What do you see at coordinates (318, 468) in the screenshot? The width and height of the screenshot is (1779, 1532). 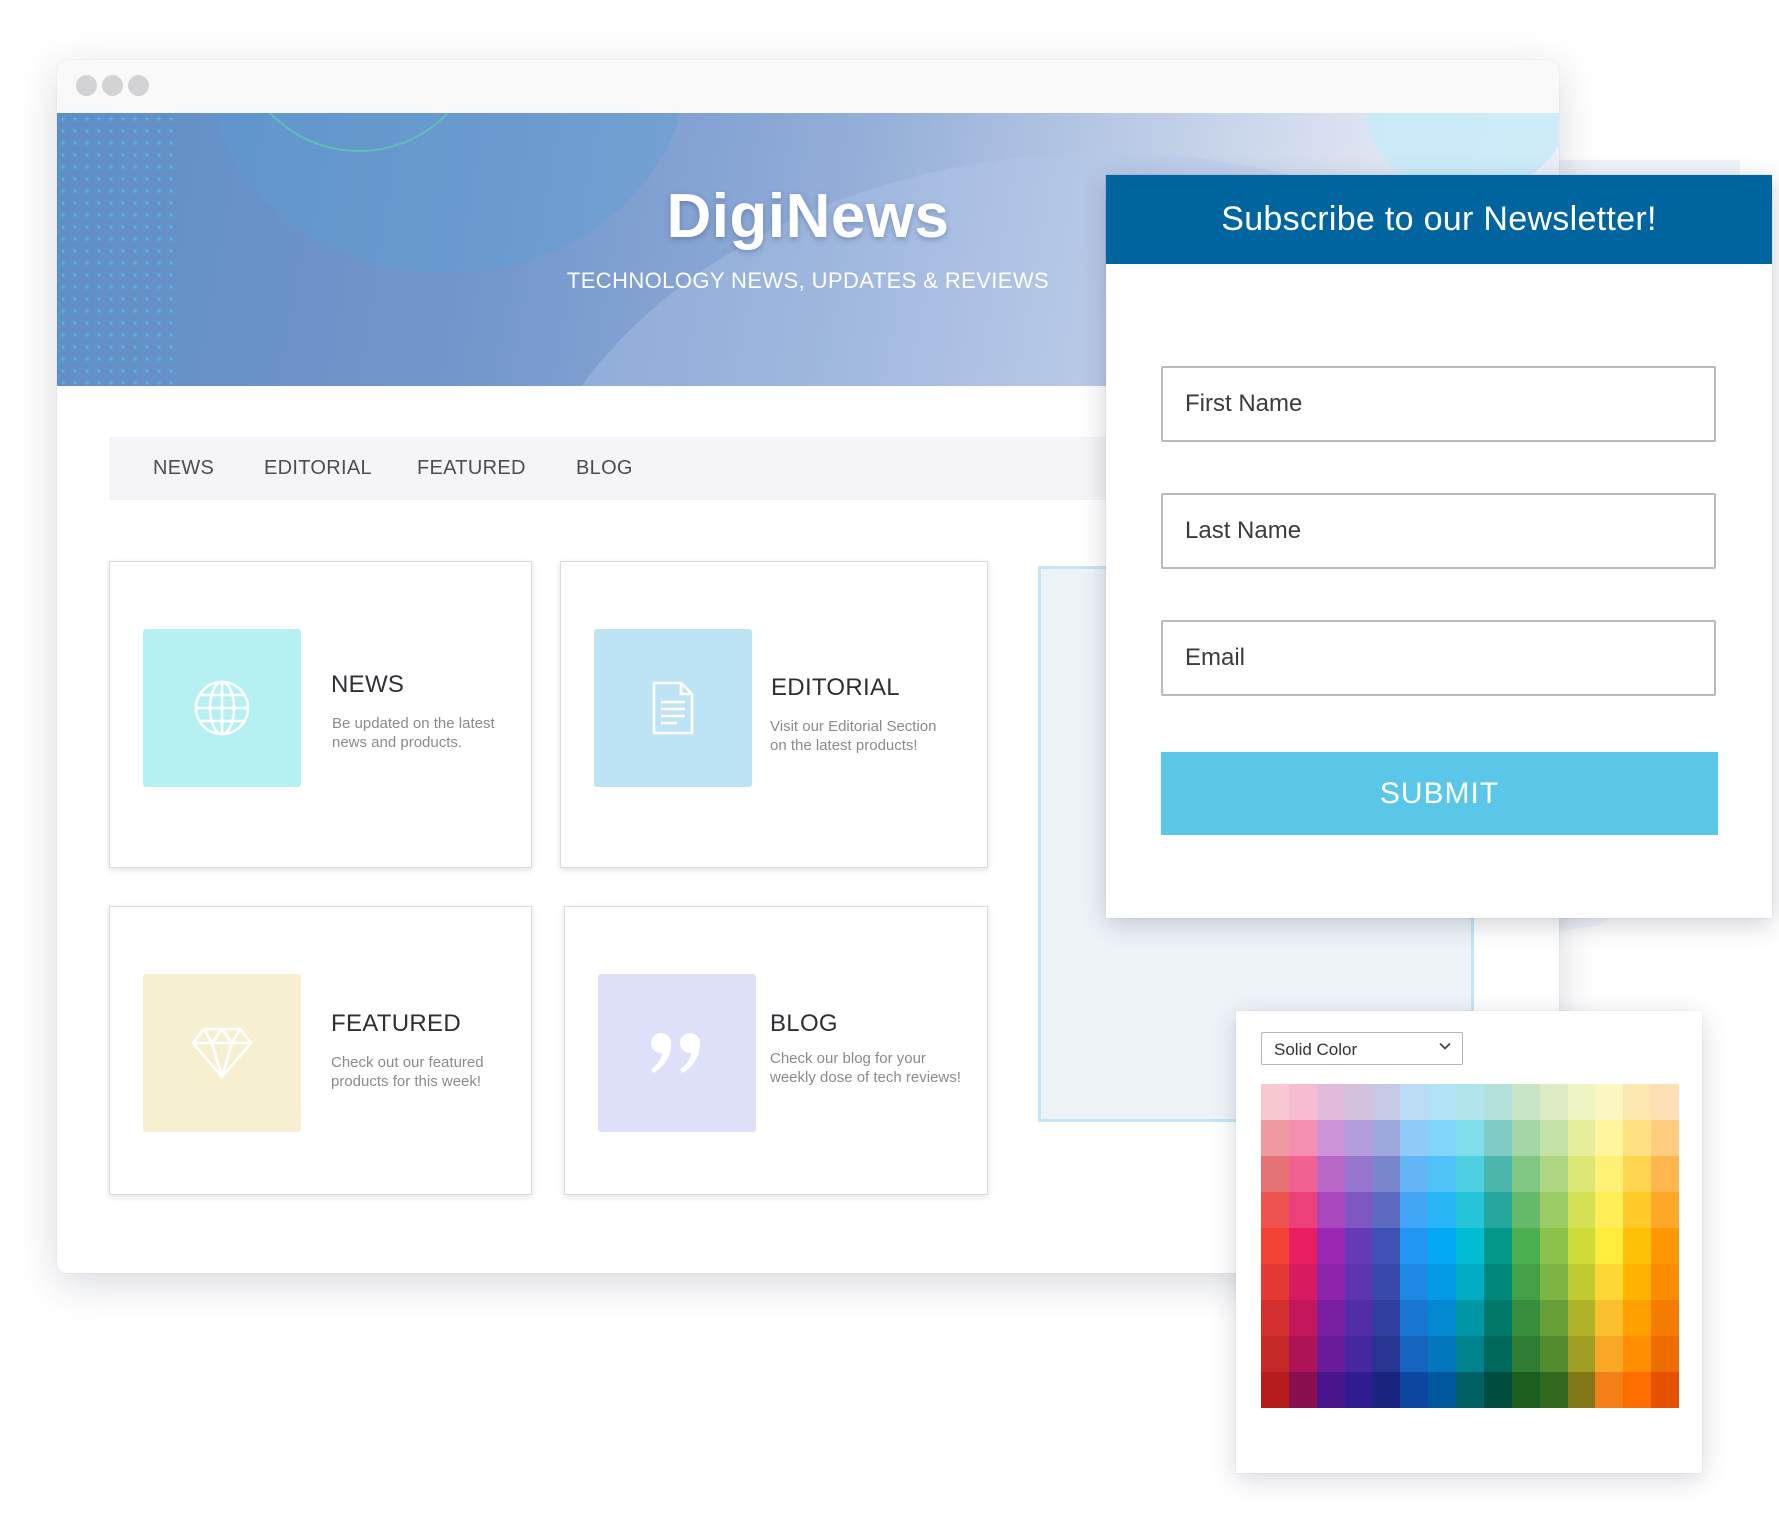 I see `nav-item-editorial: EDITORIAL` at bounding box center [318, 468].